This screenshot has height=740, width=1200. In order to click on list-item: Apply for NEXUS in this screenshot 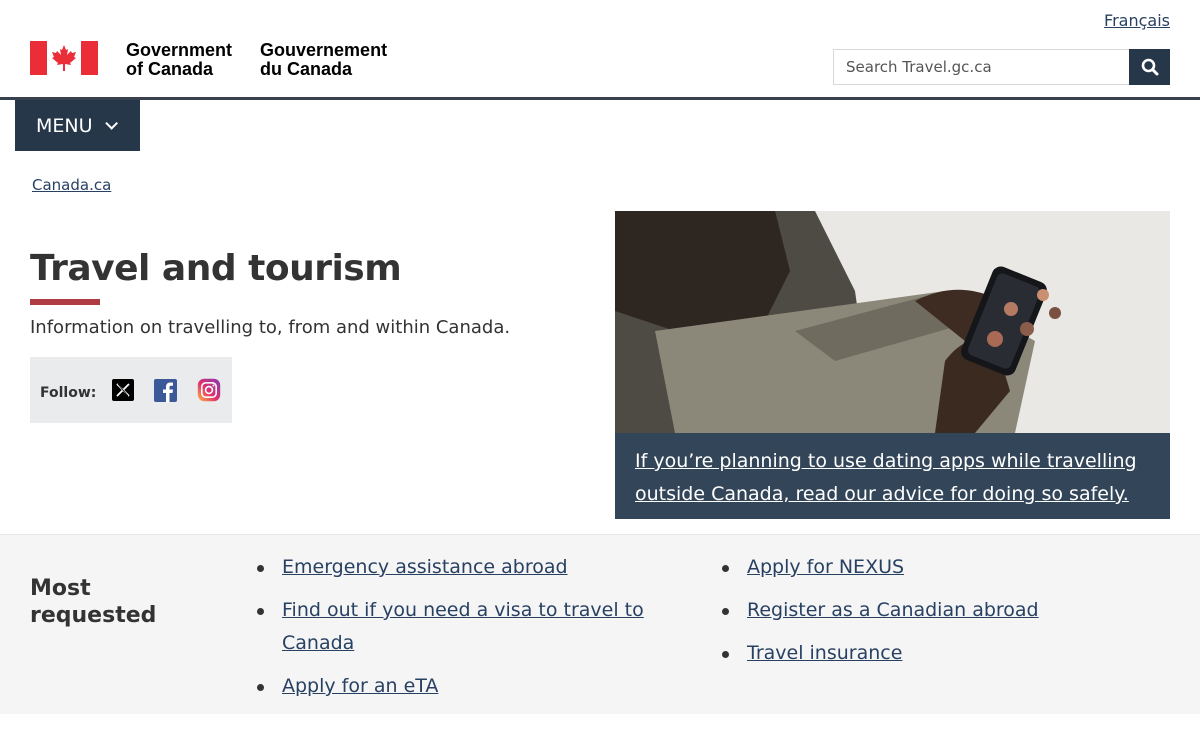, I will do `click(937, 567)`.